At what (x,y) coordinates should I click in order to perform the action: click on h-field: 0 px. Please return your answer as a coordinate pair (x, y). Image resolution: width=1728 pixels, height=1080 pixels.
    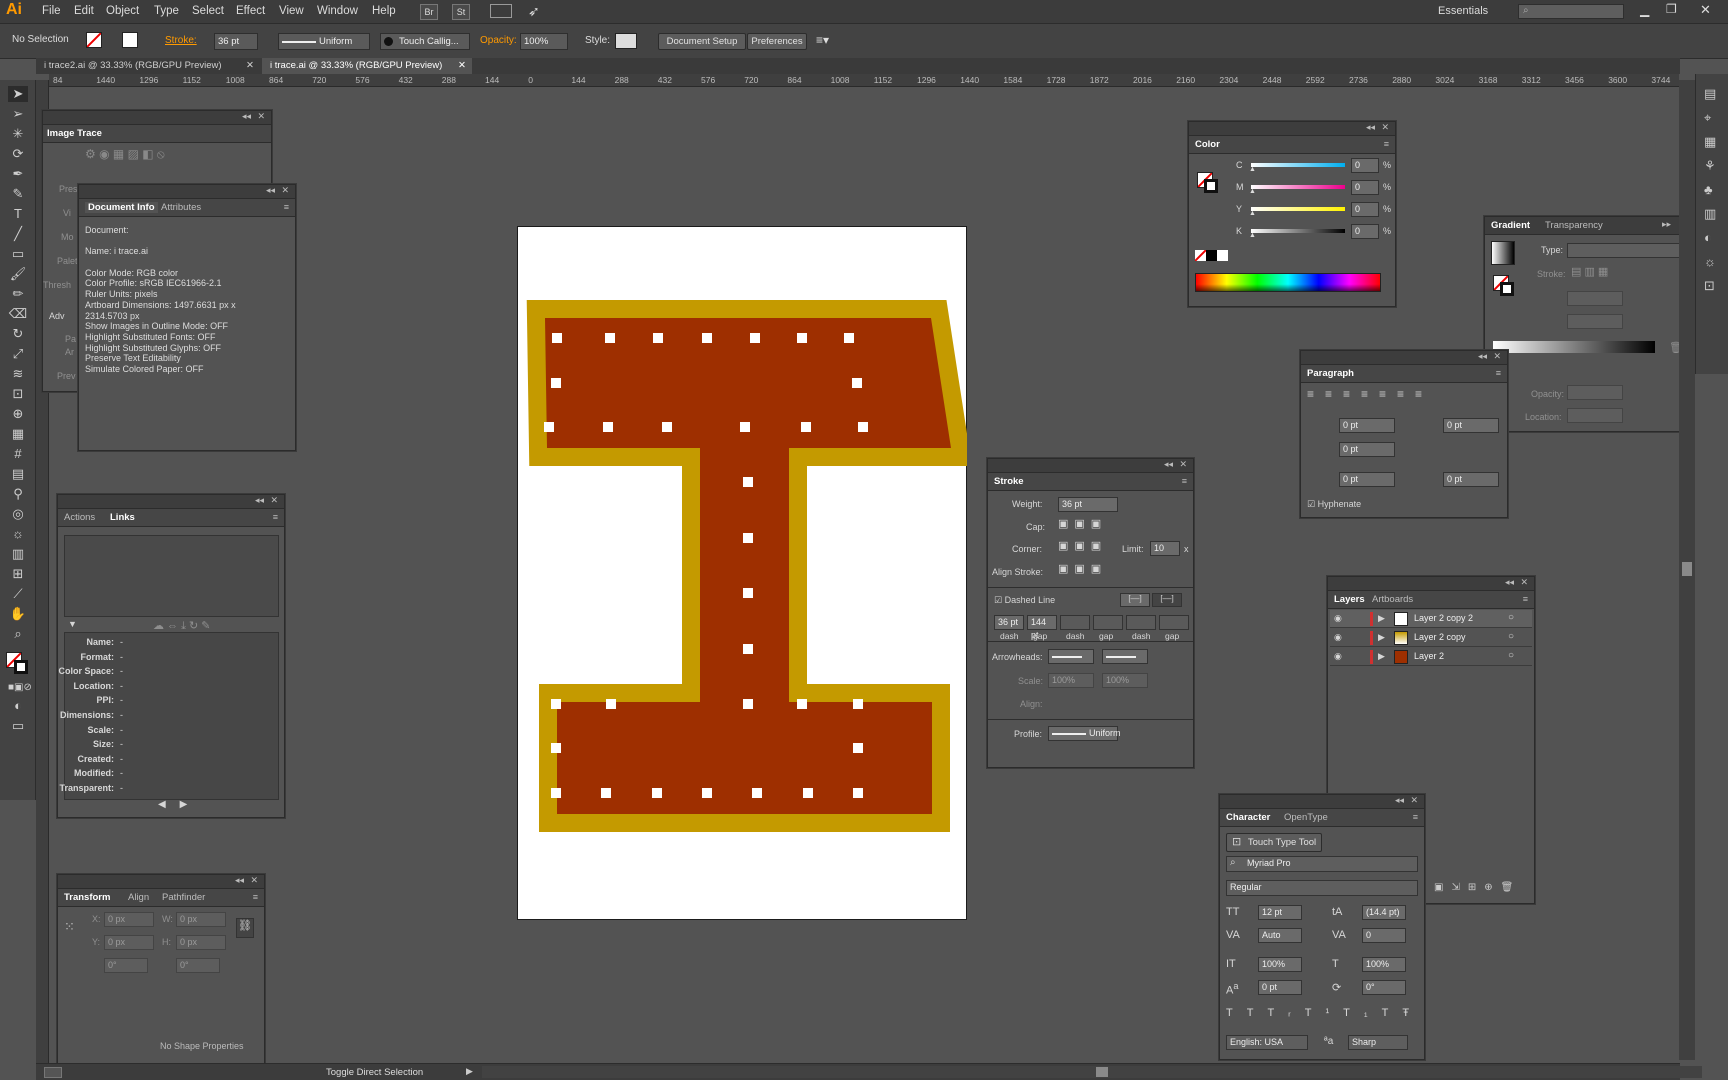
    Looking at the image, I should click on (201, 942).